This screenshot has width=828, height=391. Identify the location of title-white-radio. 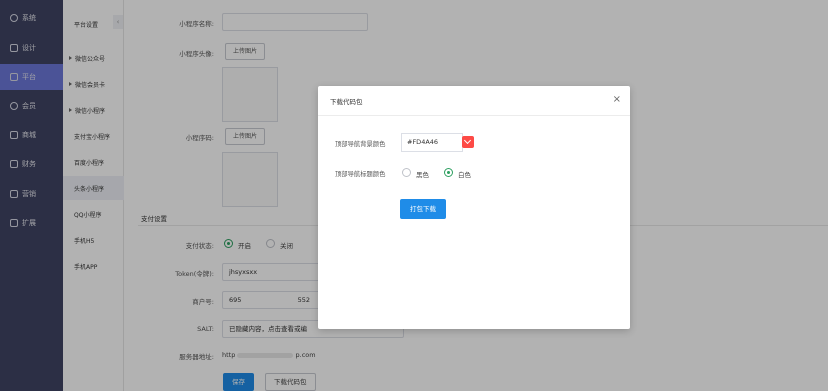
(448, 172).